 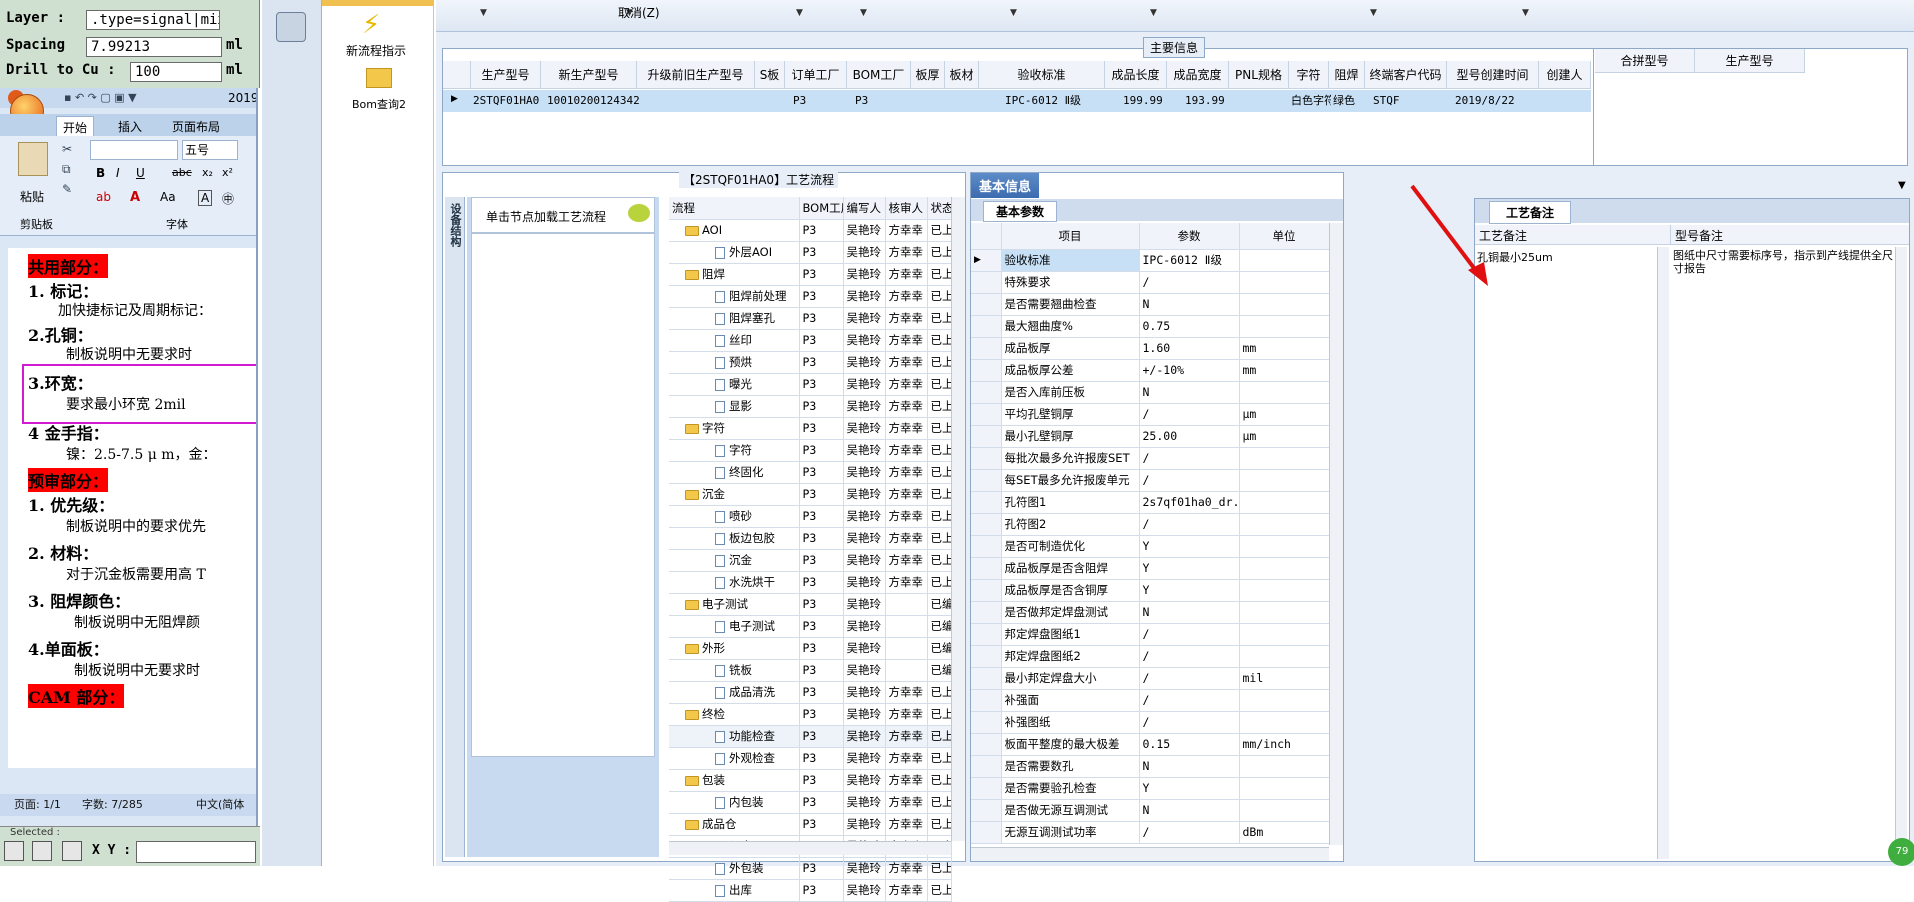 What do you see at coordinates (1403, 101) in the screenshot?
I see `cell: STQF` at bounding box center [1403, 101].